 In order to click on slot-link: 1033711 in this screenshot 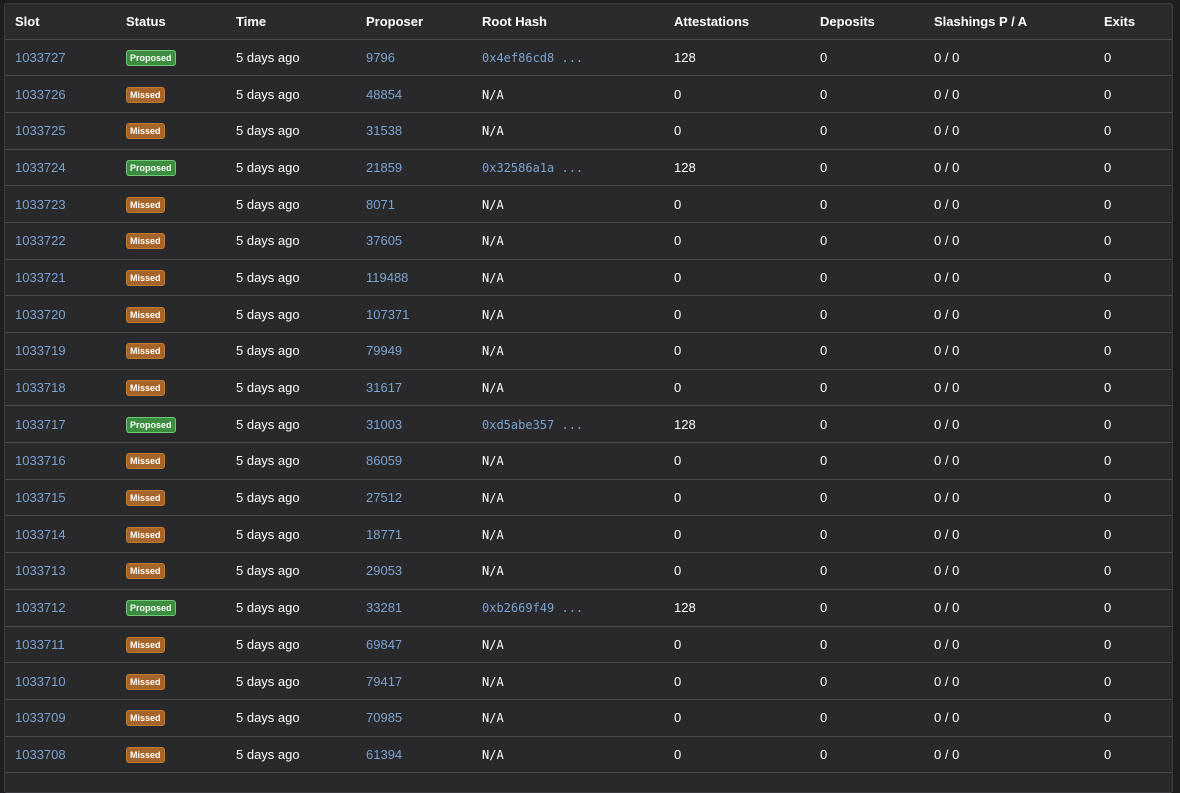, I will do `click(40, 644)`.